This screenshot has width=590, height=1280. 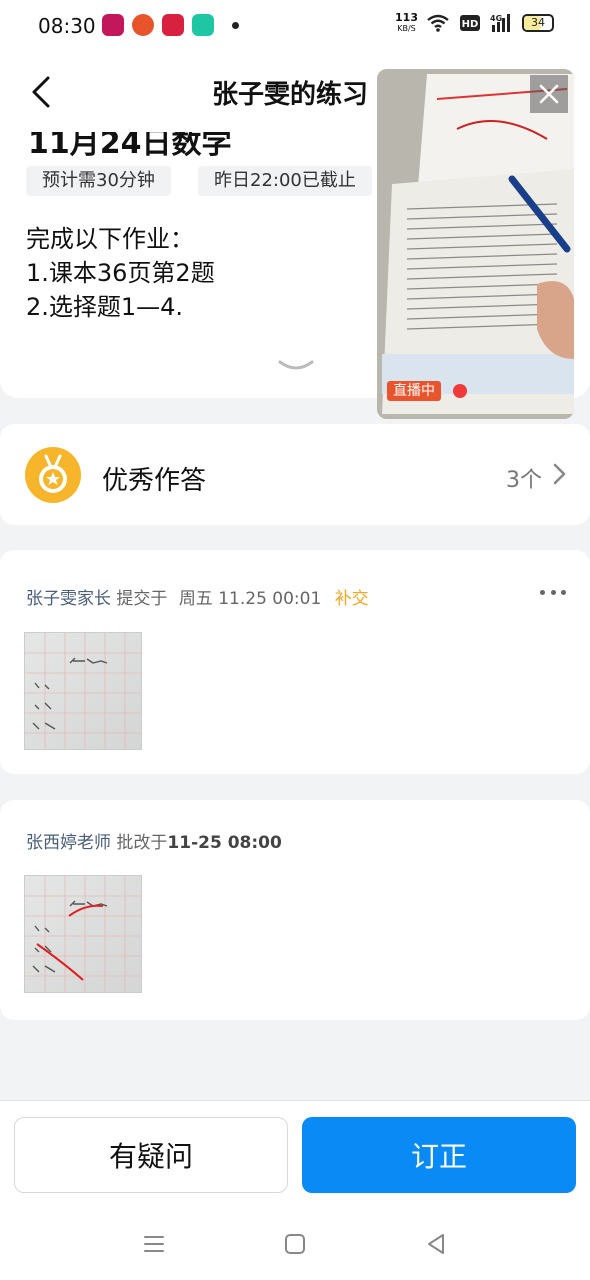 What do you see at coordinates (105, 307) in the screenshot?
I see `homework-line: 2.选择题1—4.` at bounding box center [105, 307].